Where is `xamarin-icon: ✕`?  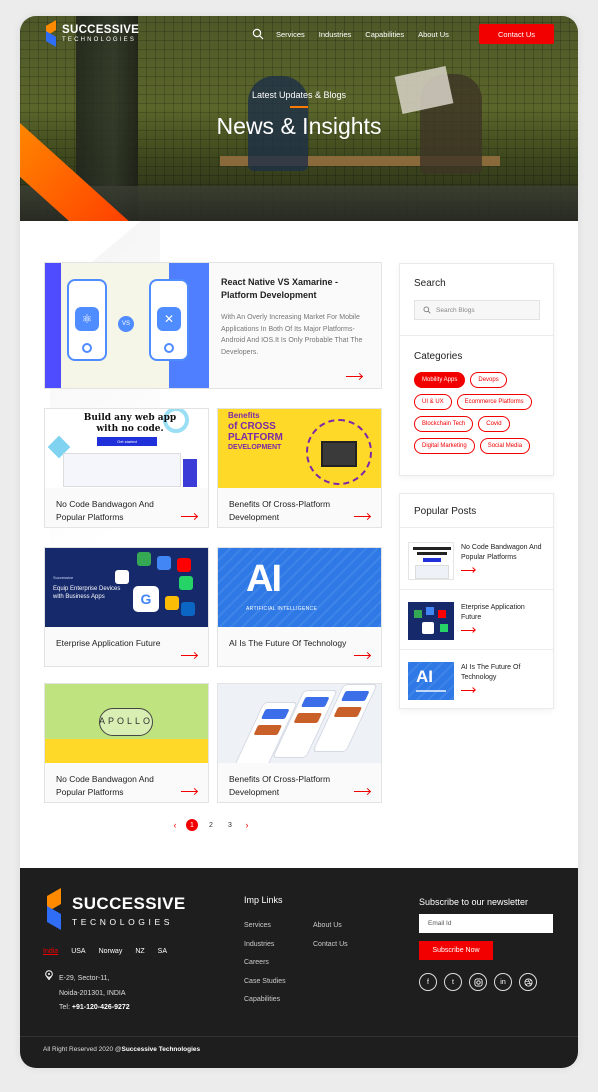
xamarin-icon: ✕ is located at coordinates (169, 319).